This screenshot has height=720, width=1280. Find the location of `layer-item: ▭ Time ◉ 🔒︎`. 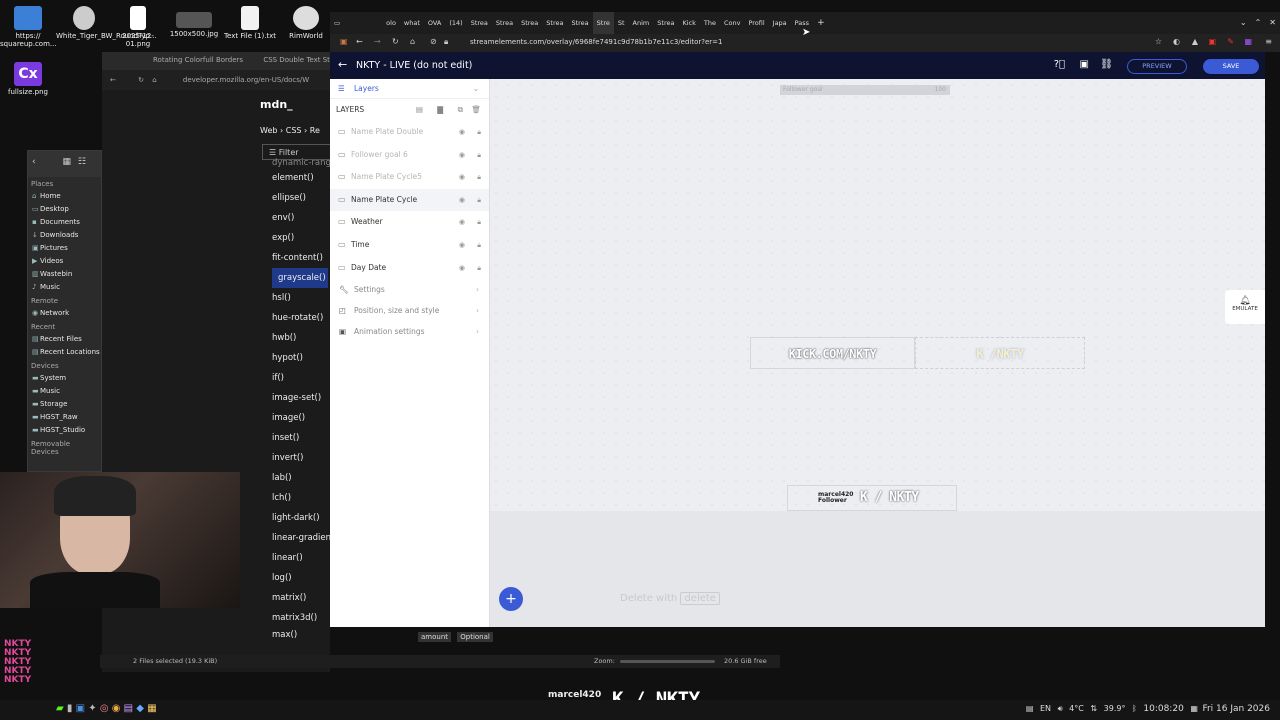

layer-item: ▭ Time ◉ 🔒︎ is located at coordinates (409, 245).